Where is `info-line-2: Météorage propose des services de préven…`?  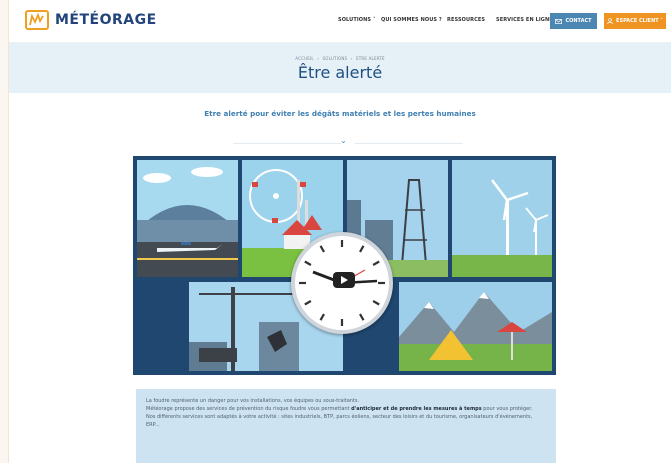 info-line-2: Météorage propose des services de préven… is located at coordinates (339, 409).